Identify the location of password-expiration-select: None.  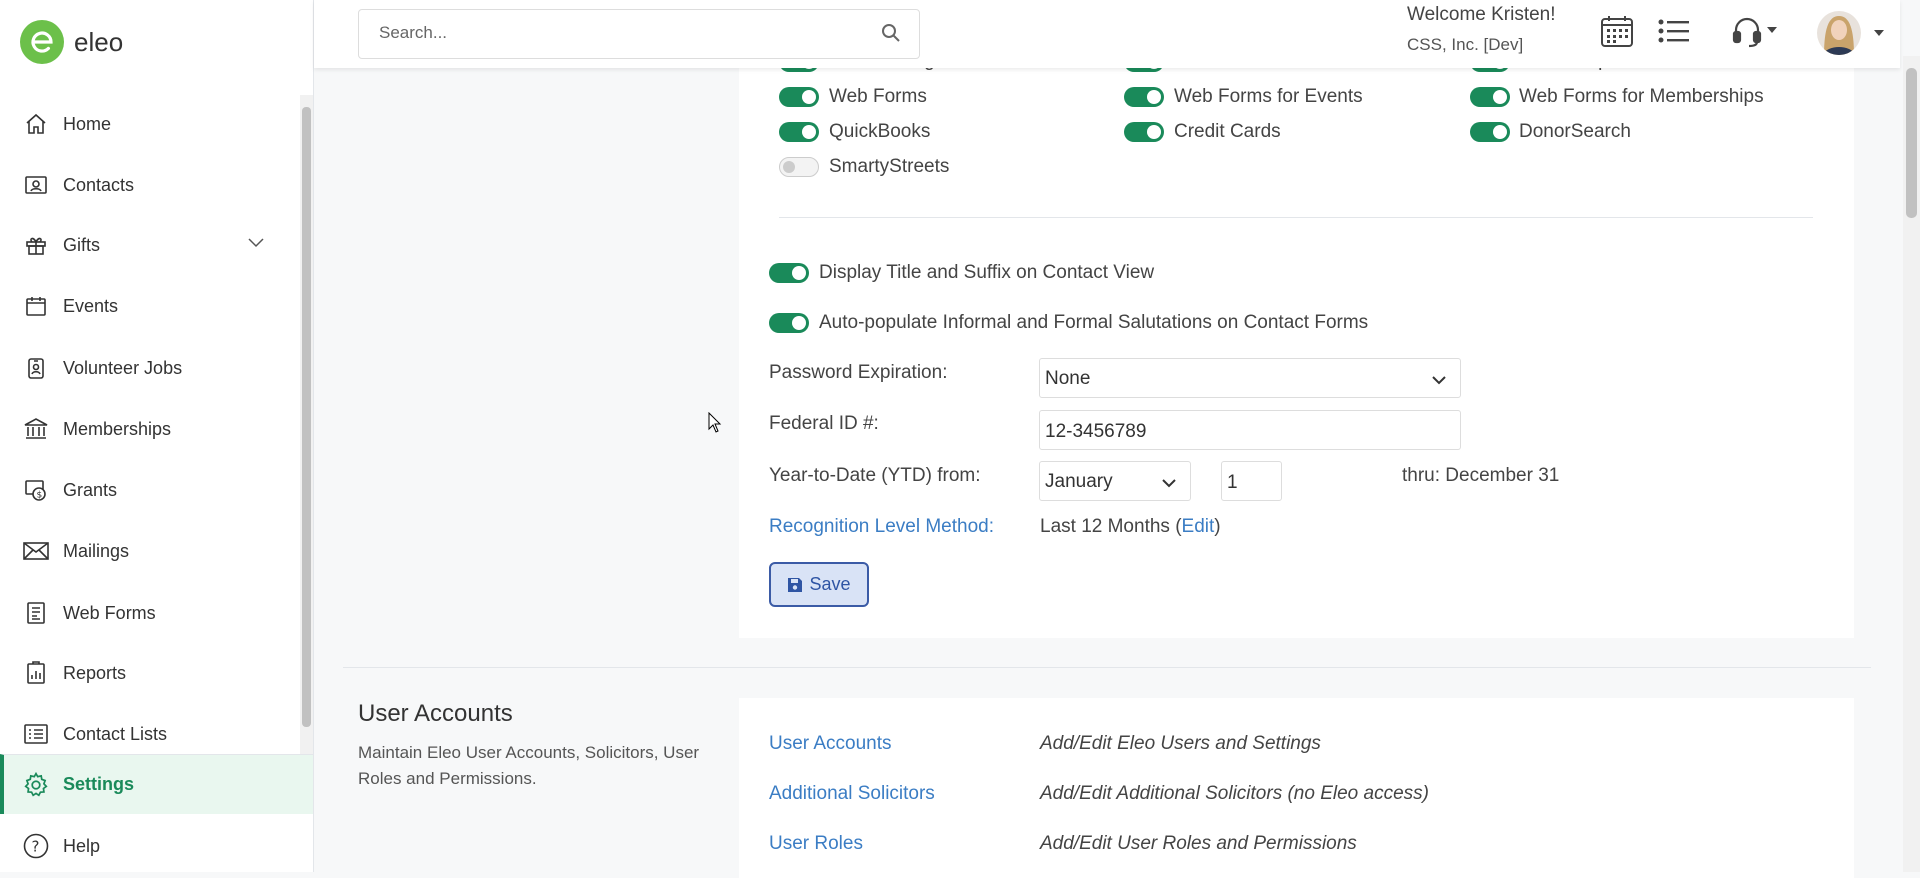
(1250, 378).